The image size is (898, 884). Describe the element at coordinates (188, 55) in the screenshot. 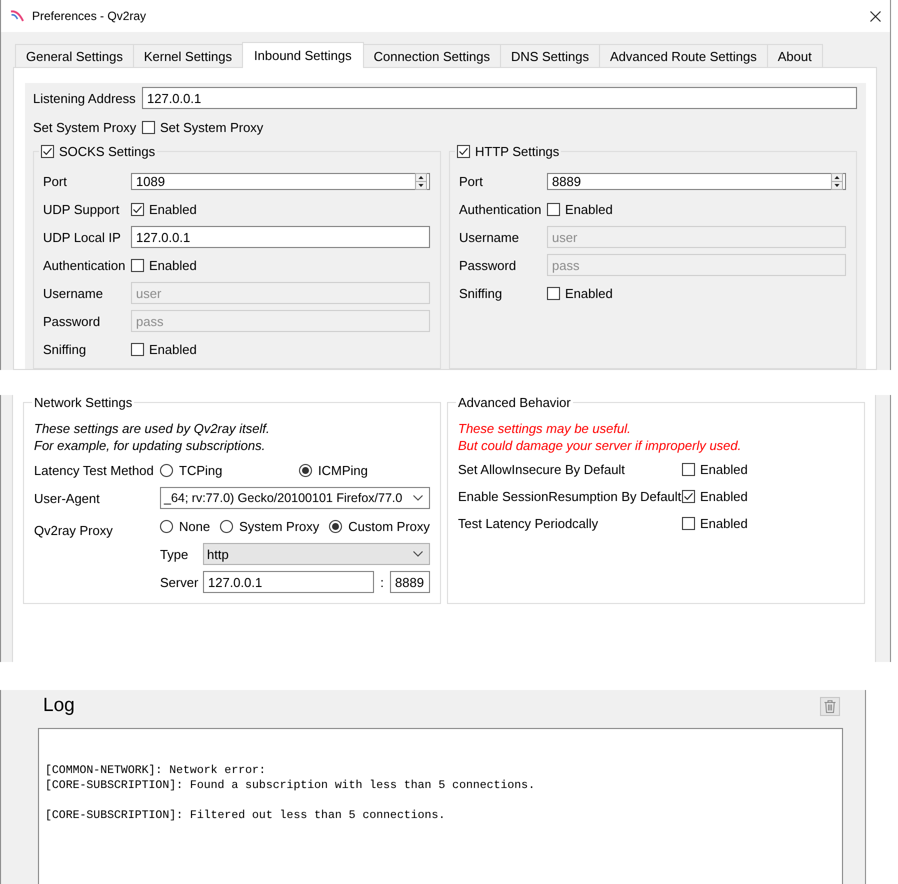

I see `tab: Kernel Settings` at that location.